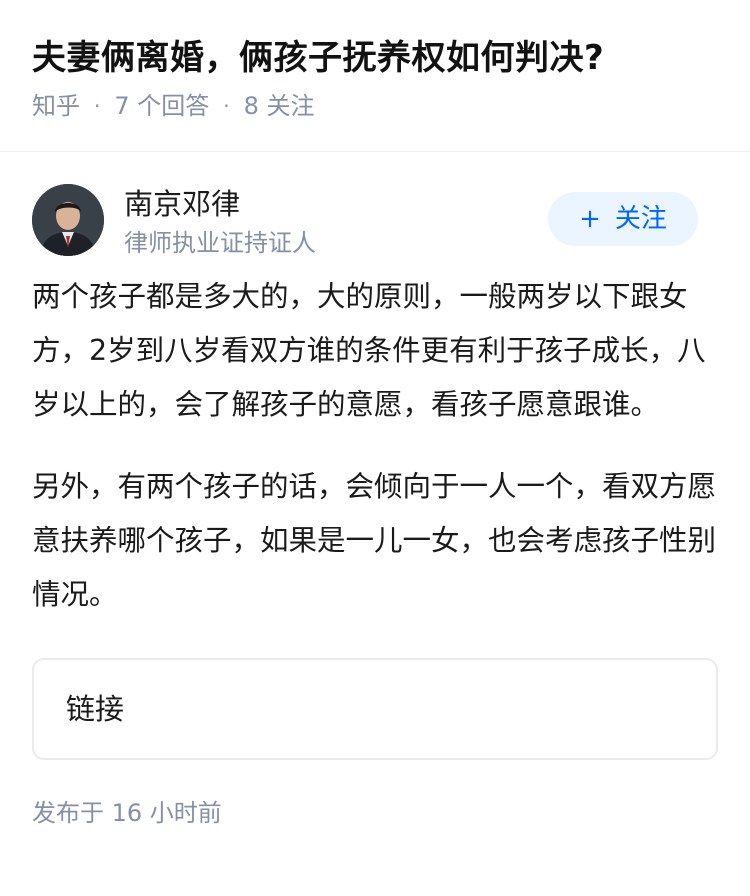 The width and height of the screenshot is (750, 896). Describe the element at coordinates (590, 219) in the screenshot. I see `plus-icon: +` at that location.